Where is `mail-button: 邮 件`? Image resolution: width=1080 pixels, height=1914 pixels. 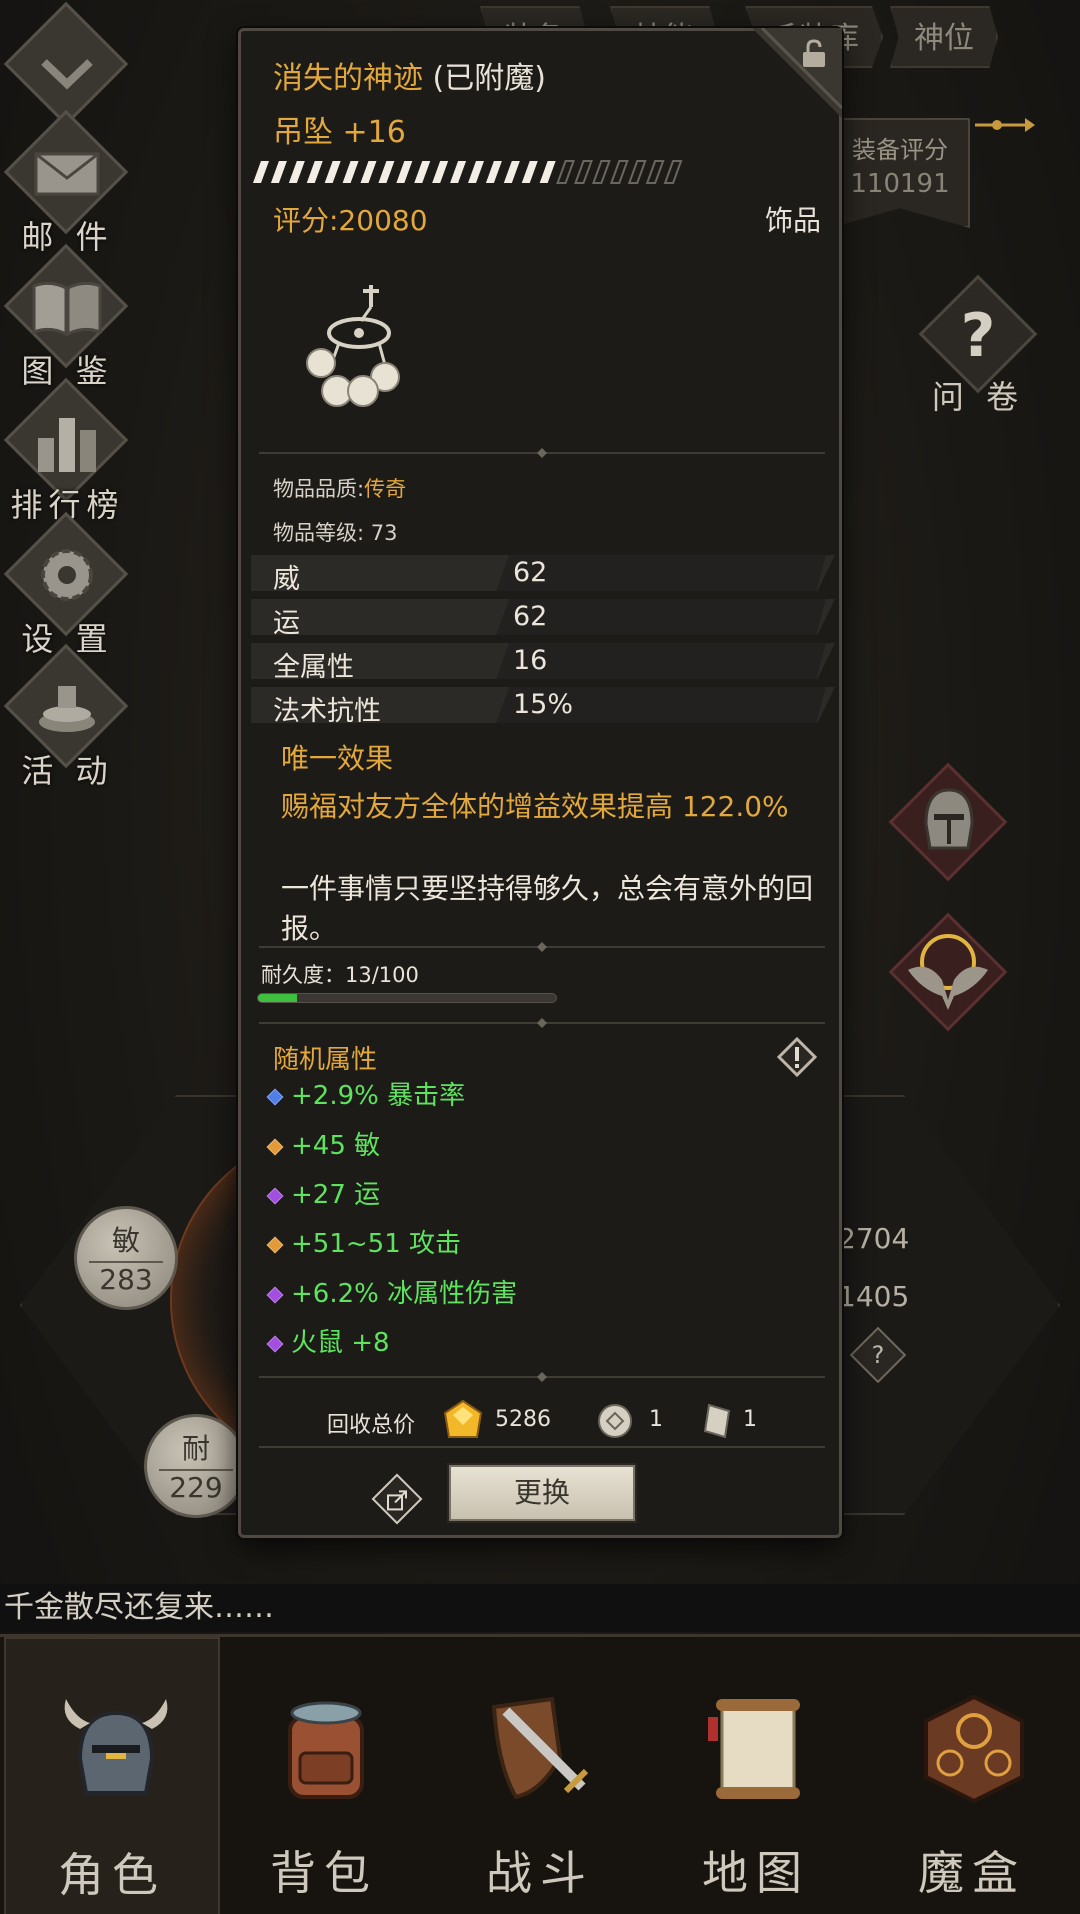
mail-button: 邮 件 is located at coordinates (67, 183).